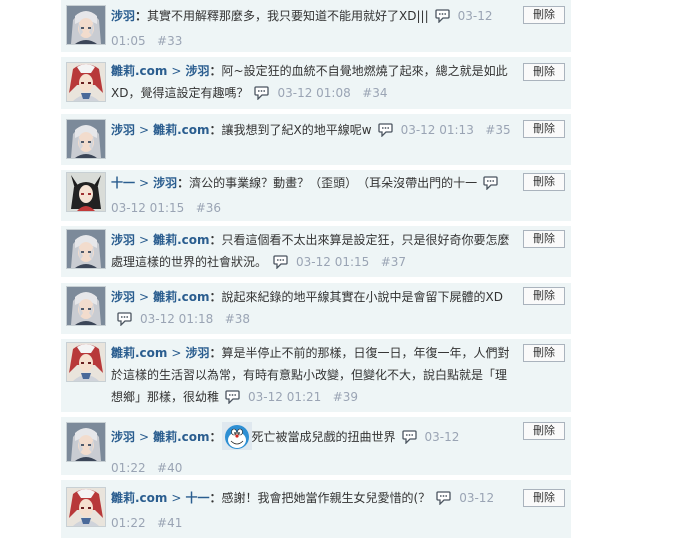  Describe the element at coordinates (208, 208) in the screenshot. I see `comment-number: #36` at that location.